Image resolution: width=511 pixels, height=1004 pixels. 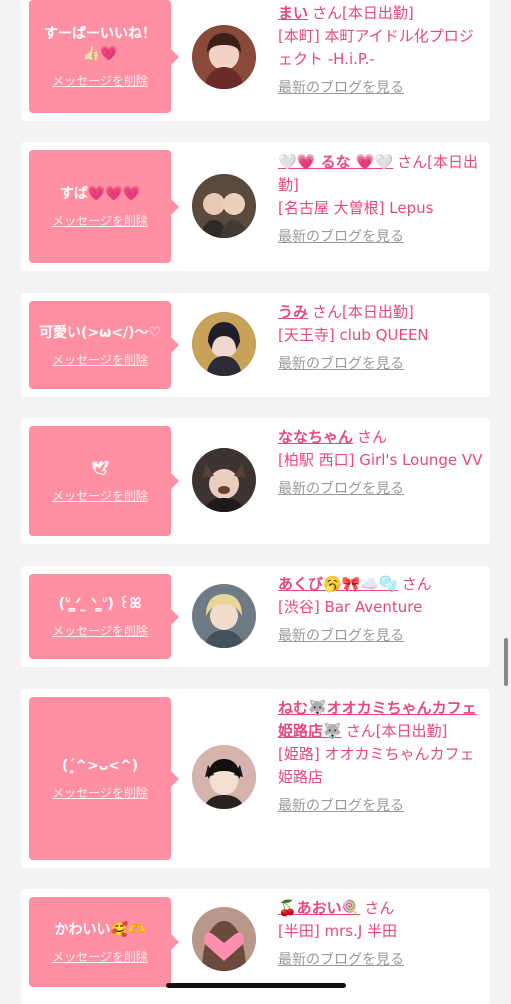 I want to click on shop-name: [姫路] オオカミちゃんカフェ姫路店, so click(x=376, y=765).